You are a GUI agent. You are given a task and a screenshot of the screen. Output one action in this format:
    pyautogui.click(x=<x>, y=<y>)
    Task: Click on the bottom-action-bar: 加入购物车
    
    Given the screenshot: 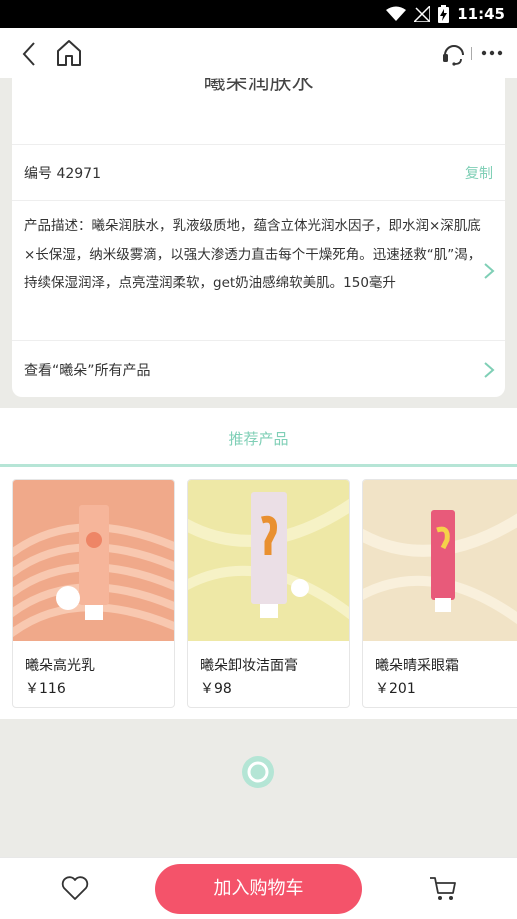 What is the action you would take?
    pyautogui.click(x=258, y=888)
    